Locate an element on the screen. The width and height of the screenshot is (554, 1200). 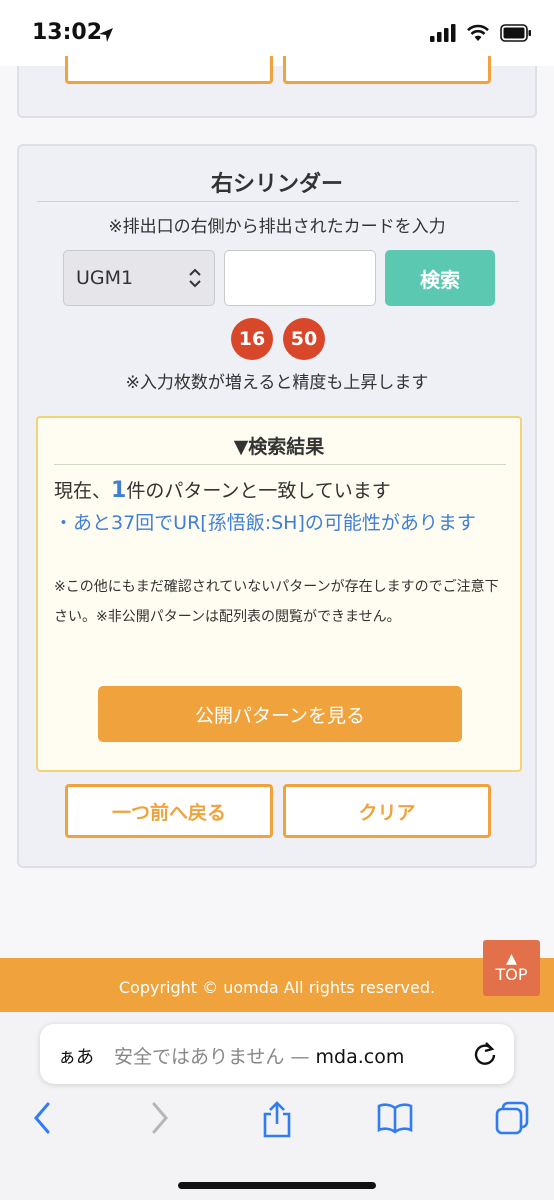
url-domain: mda.com is located at coordinates (360, 1057).